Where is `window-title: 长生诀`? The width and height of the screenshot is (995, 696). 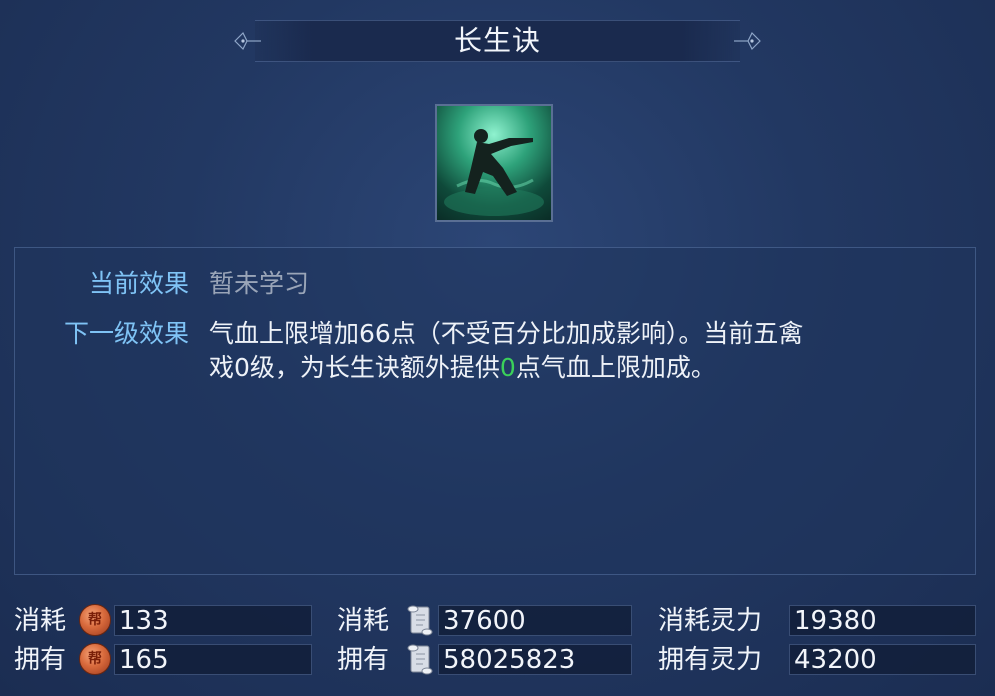
window-title: 长生诀 is located at coordinates (497, 40).